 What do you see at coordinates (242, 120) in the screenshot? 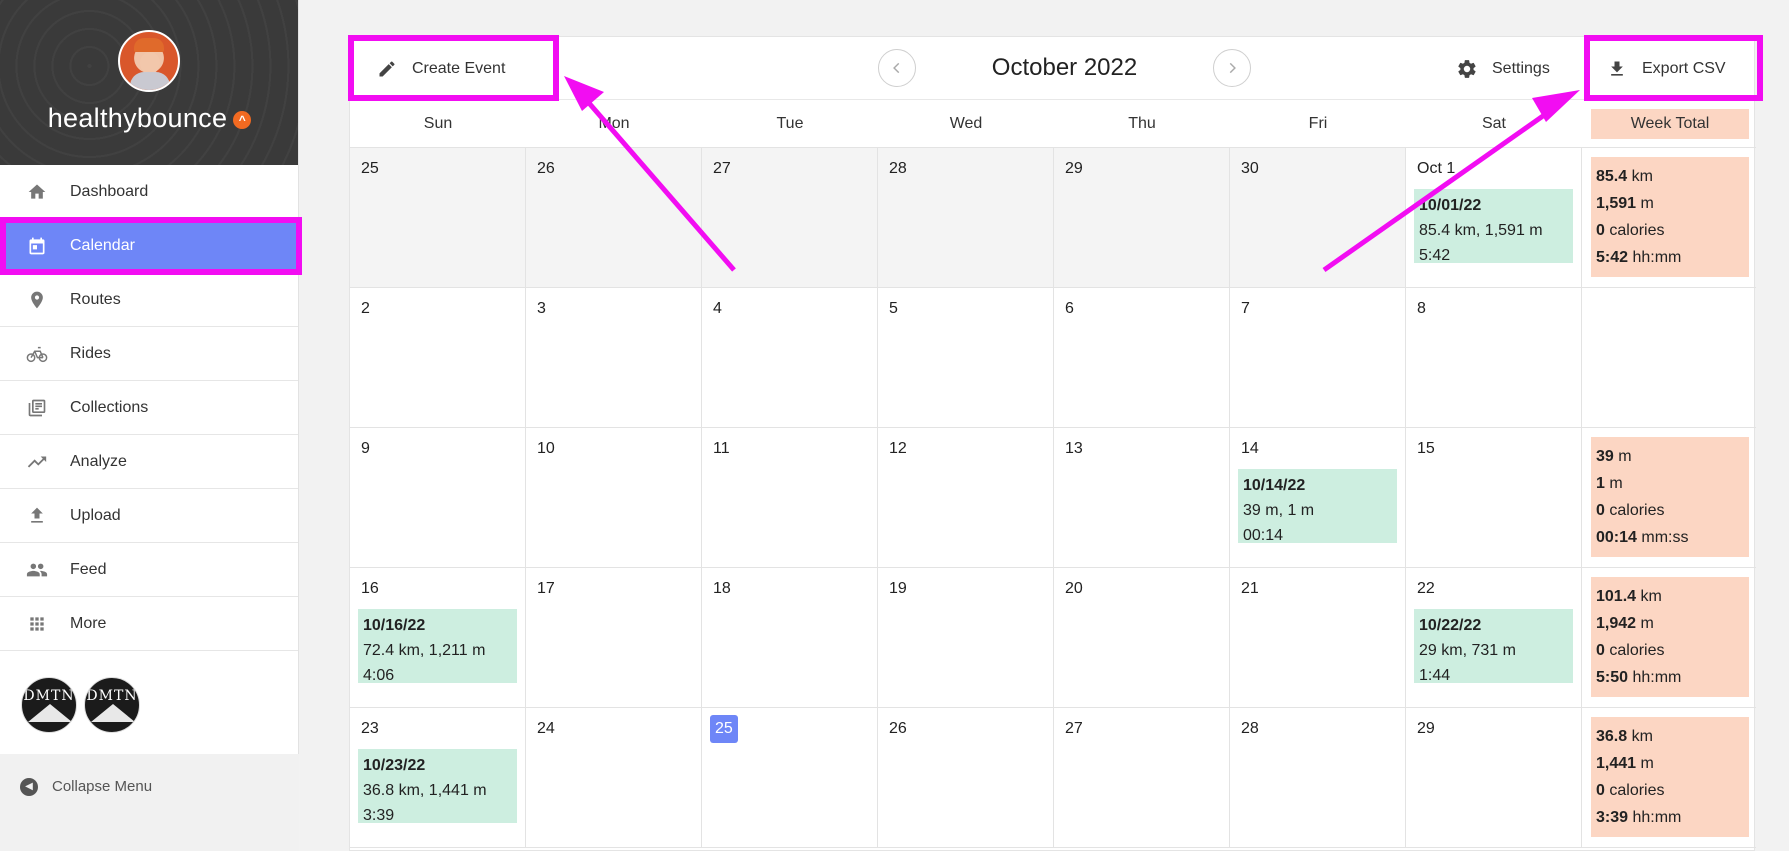
I see `rank-badge-icon: ^` at bounding box center [242, 120].